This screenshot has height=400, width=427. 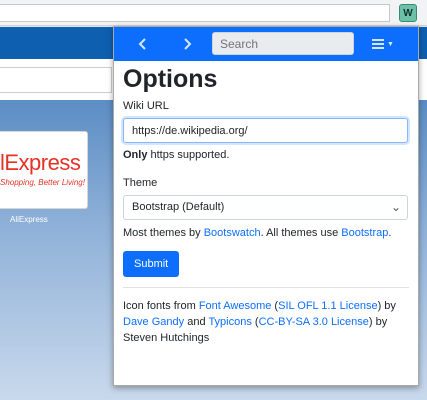 I want to click on bootstrap-link: Bootstrap, so click(x=364, y=233).